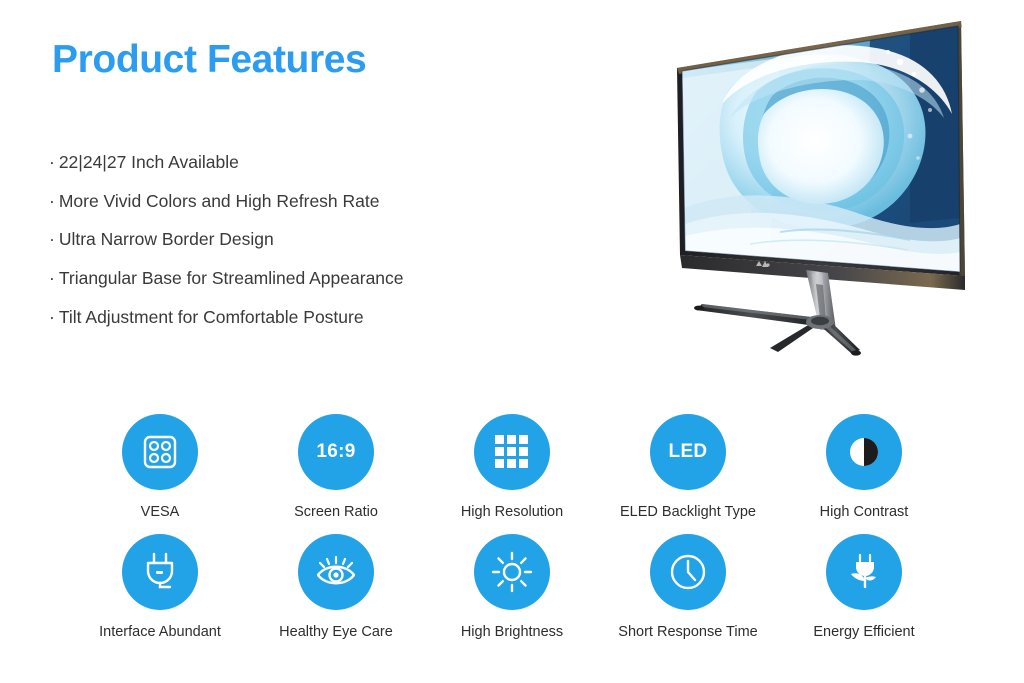  I want to click on led-text-icon: LED, so click(688, 451).